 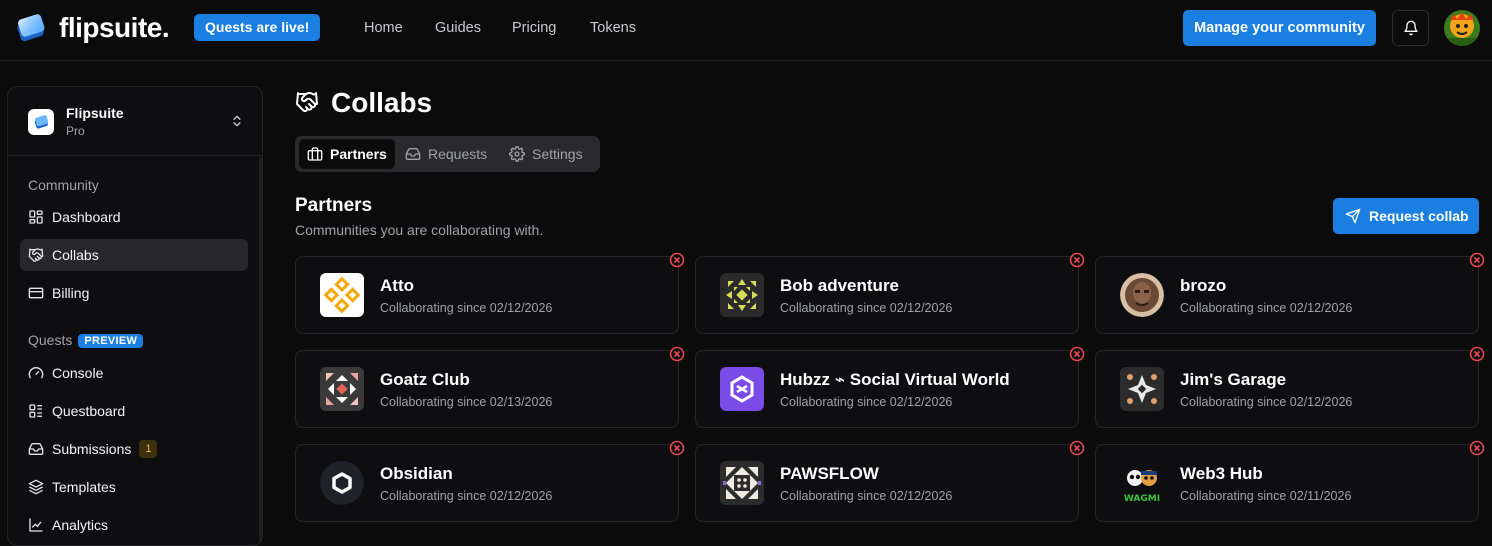 I want to click on sidebar-item-dashboard: Dashboard, so click(x=134, y=217).